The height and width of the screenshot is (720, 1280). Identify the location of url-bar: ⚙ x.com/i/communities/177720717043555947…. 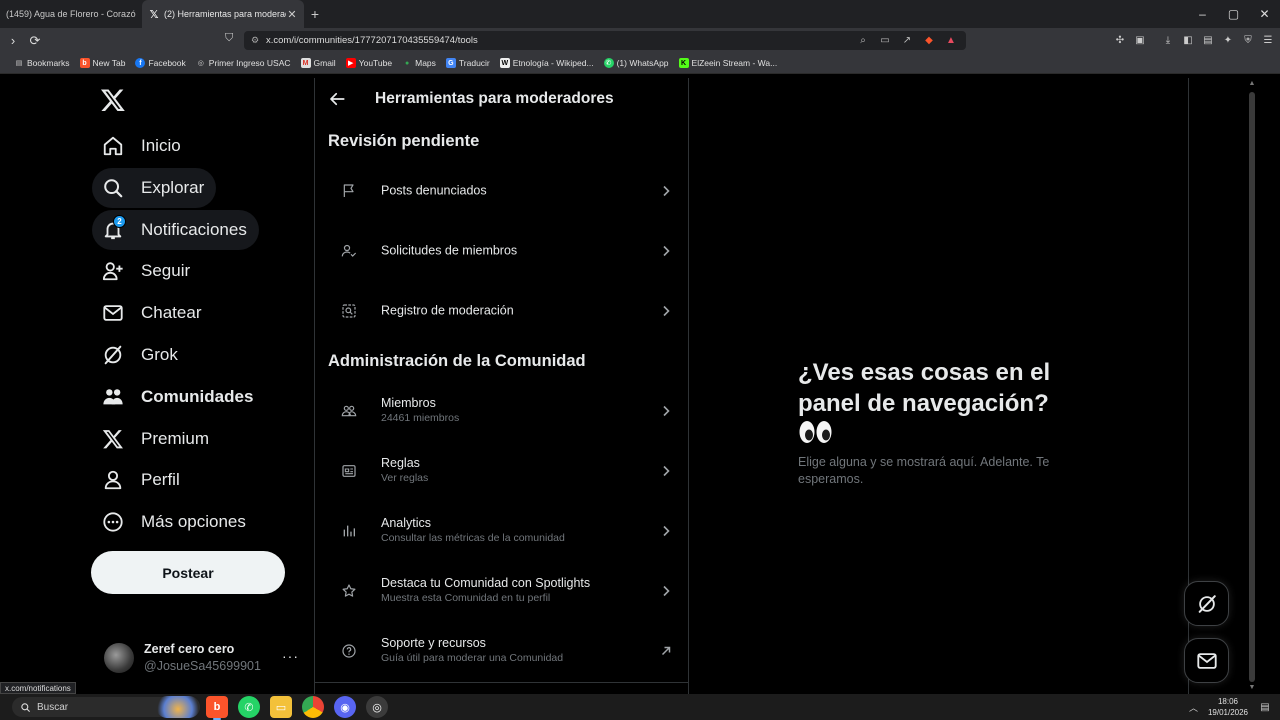
(605, 40).